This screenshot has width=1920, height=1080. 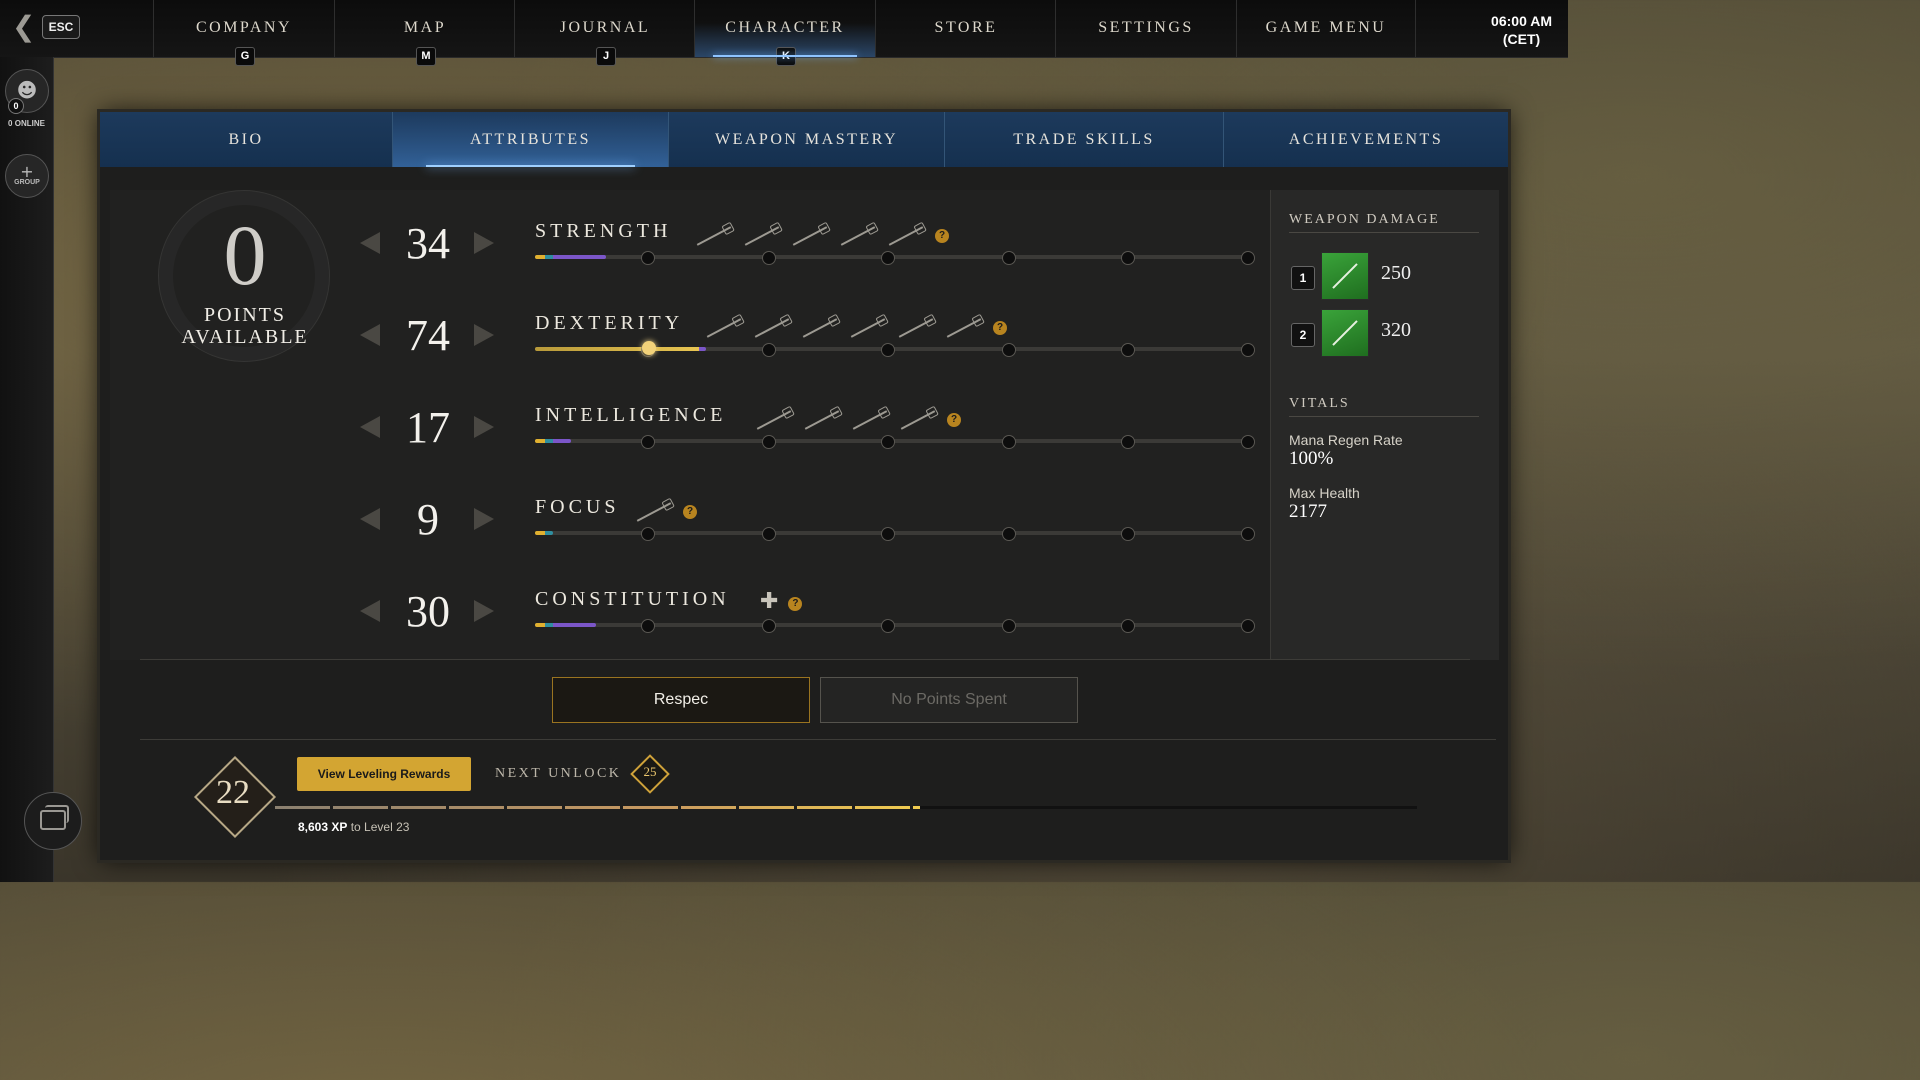 I want to click on create-group-button: + GROUP, so click(x=27, y=176).